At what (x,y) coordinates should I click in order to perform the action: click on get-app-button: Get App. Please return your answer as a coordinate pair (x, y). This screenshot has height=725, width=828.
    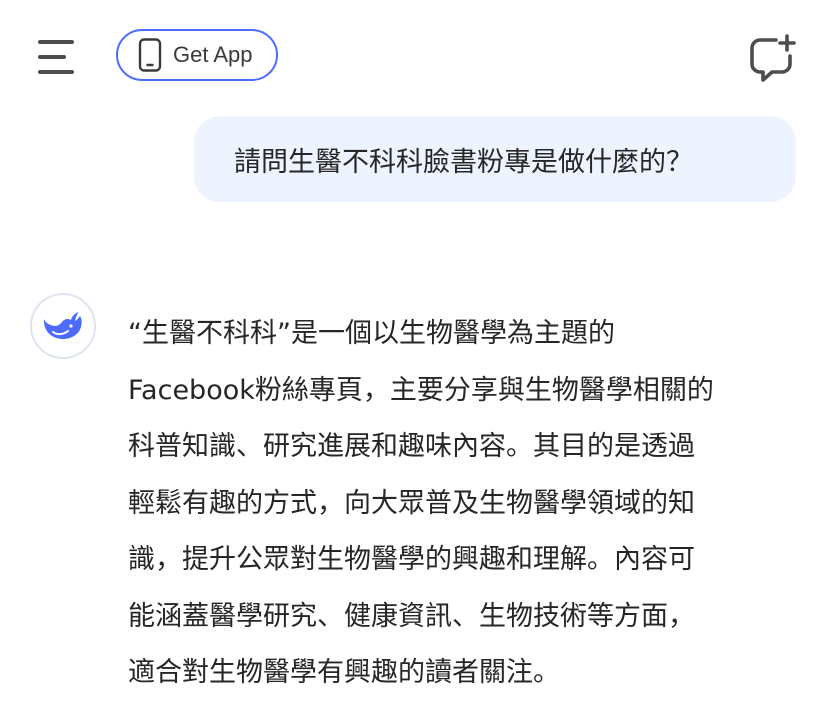
    Looking at the image, I should click on (197, 55).